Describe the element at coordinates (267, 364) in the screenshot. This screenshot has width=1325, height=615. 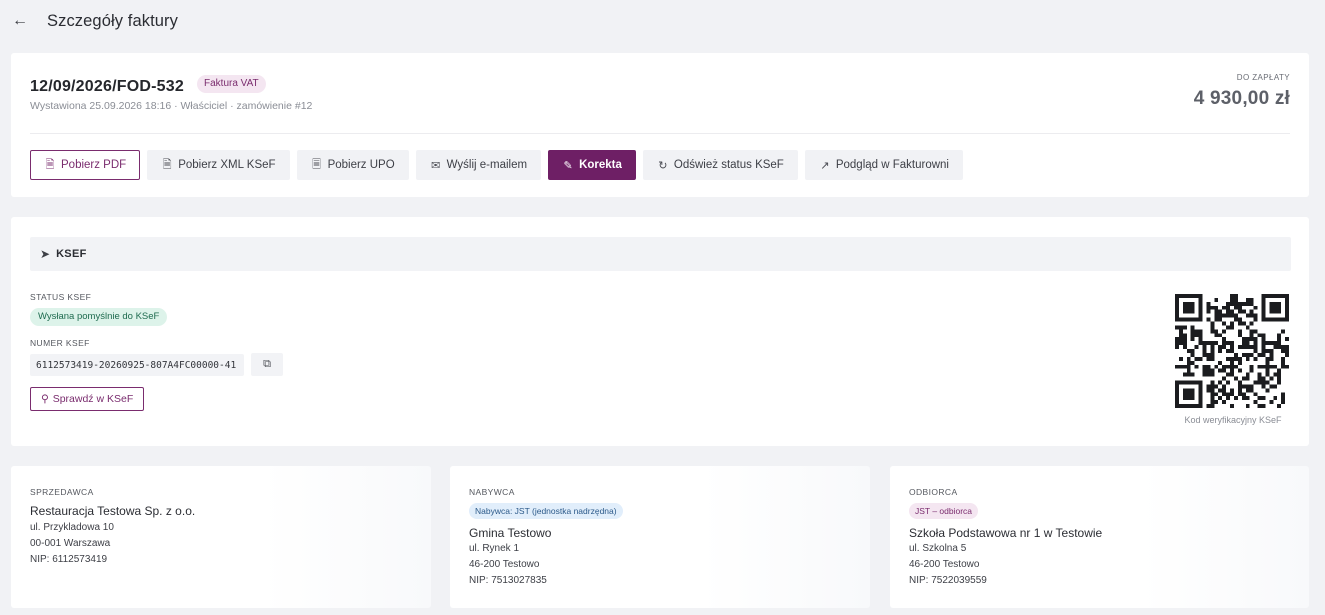
I see `copy-icon: ⧉` at that location.